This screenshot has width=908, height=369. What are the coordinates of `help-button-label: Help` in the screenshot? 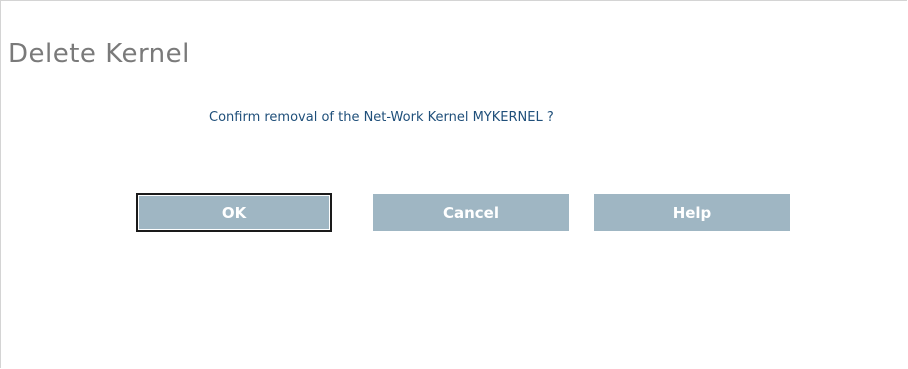 It's located at (692, 212).